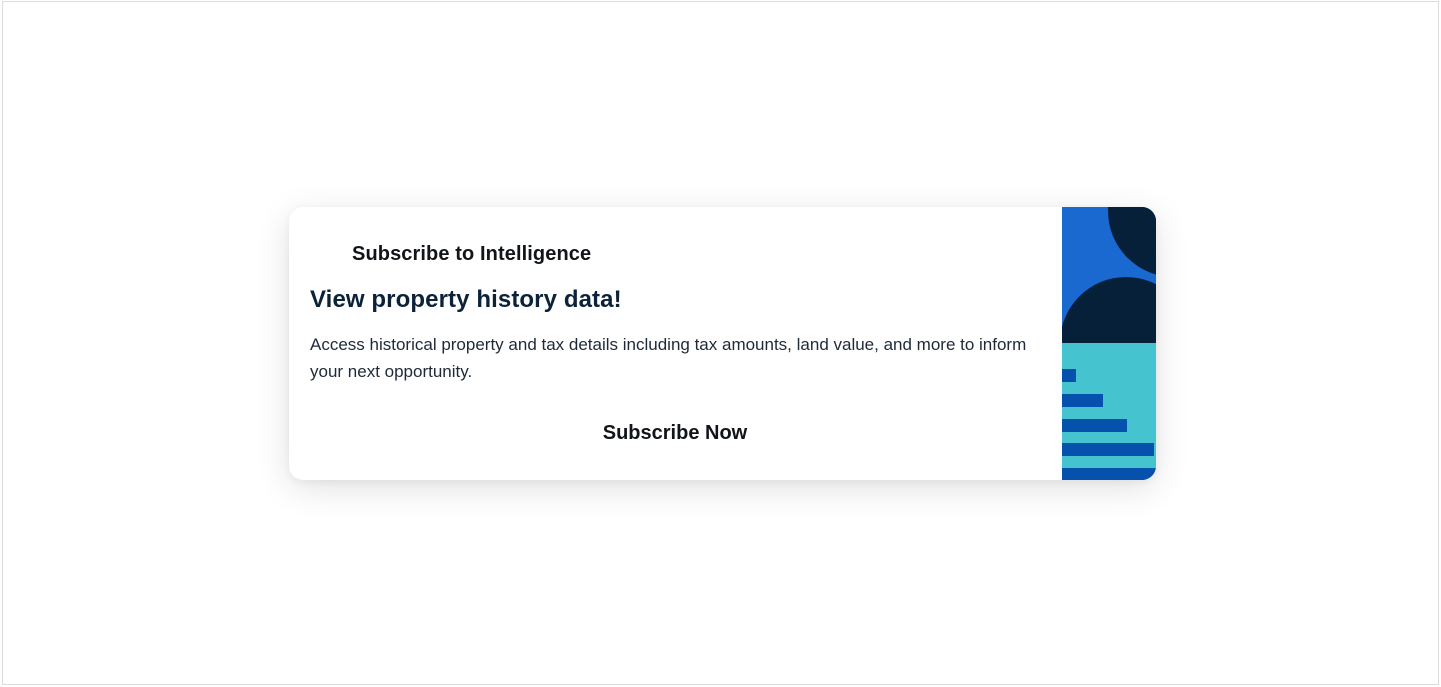 Image resolution: width=1441 pixels, height=687 pixels. I want to click on abstract-art-graphic, so click(1109, 343).